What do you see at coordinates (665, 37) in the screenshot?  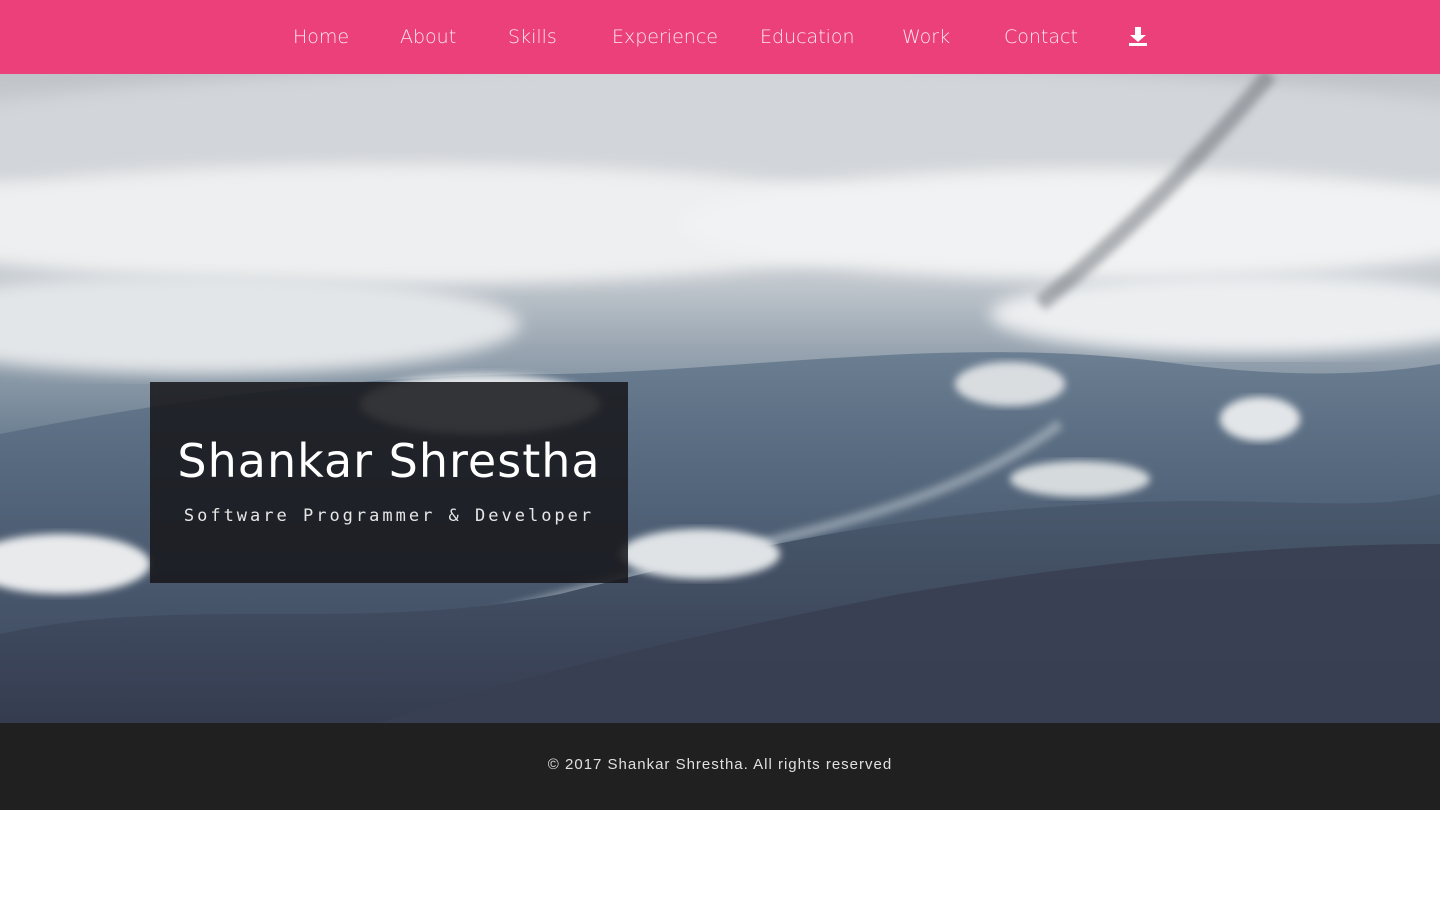 I see `nav-experience: Experience` at bounding box center [665, 37].